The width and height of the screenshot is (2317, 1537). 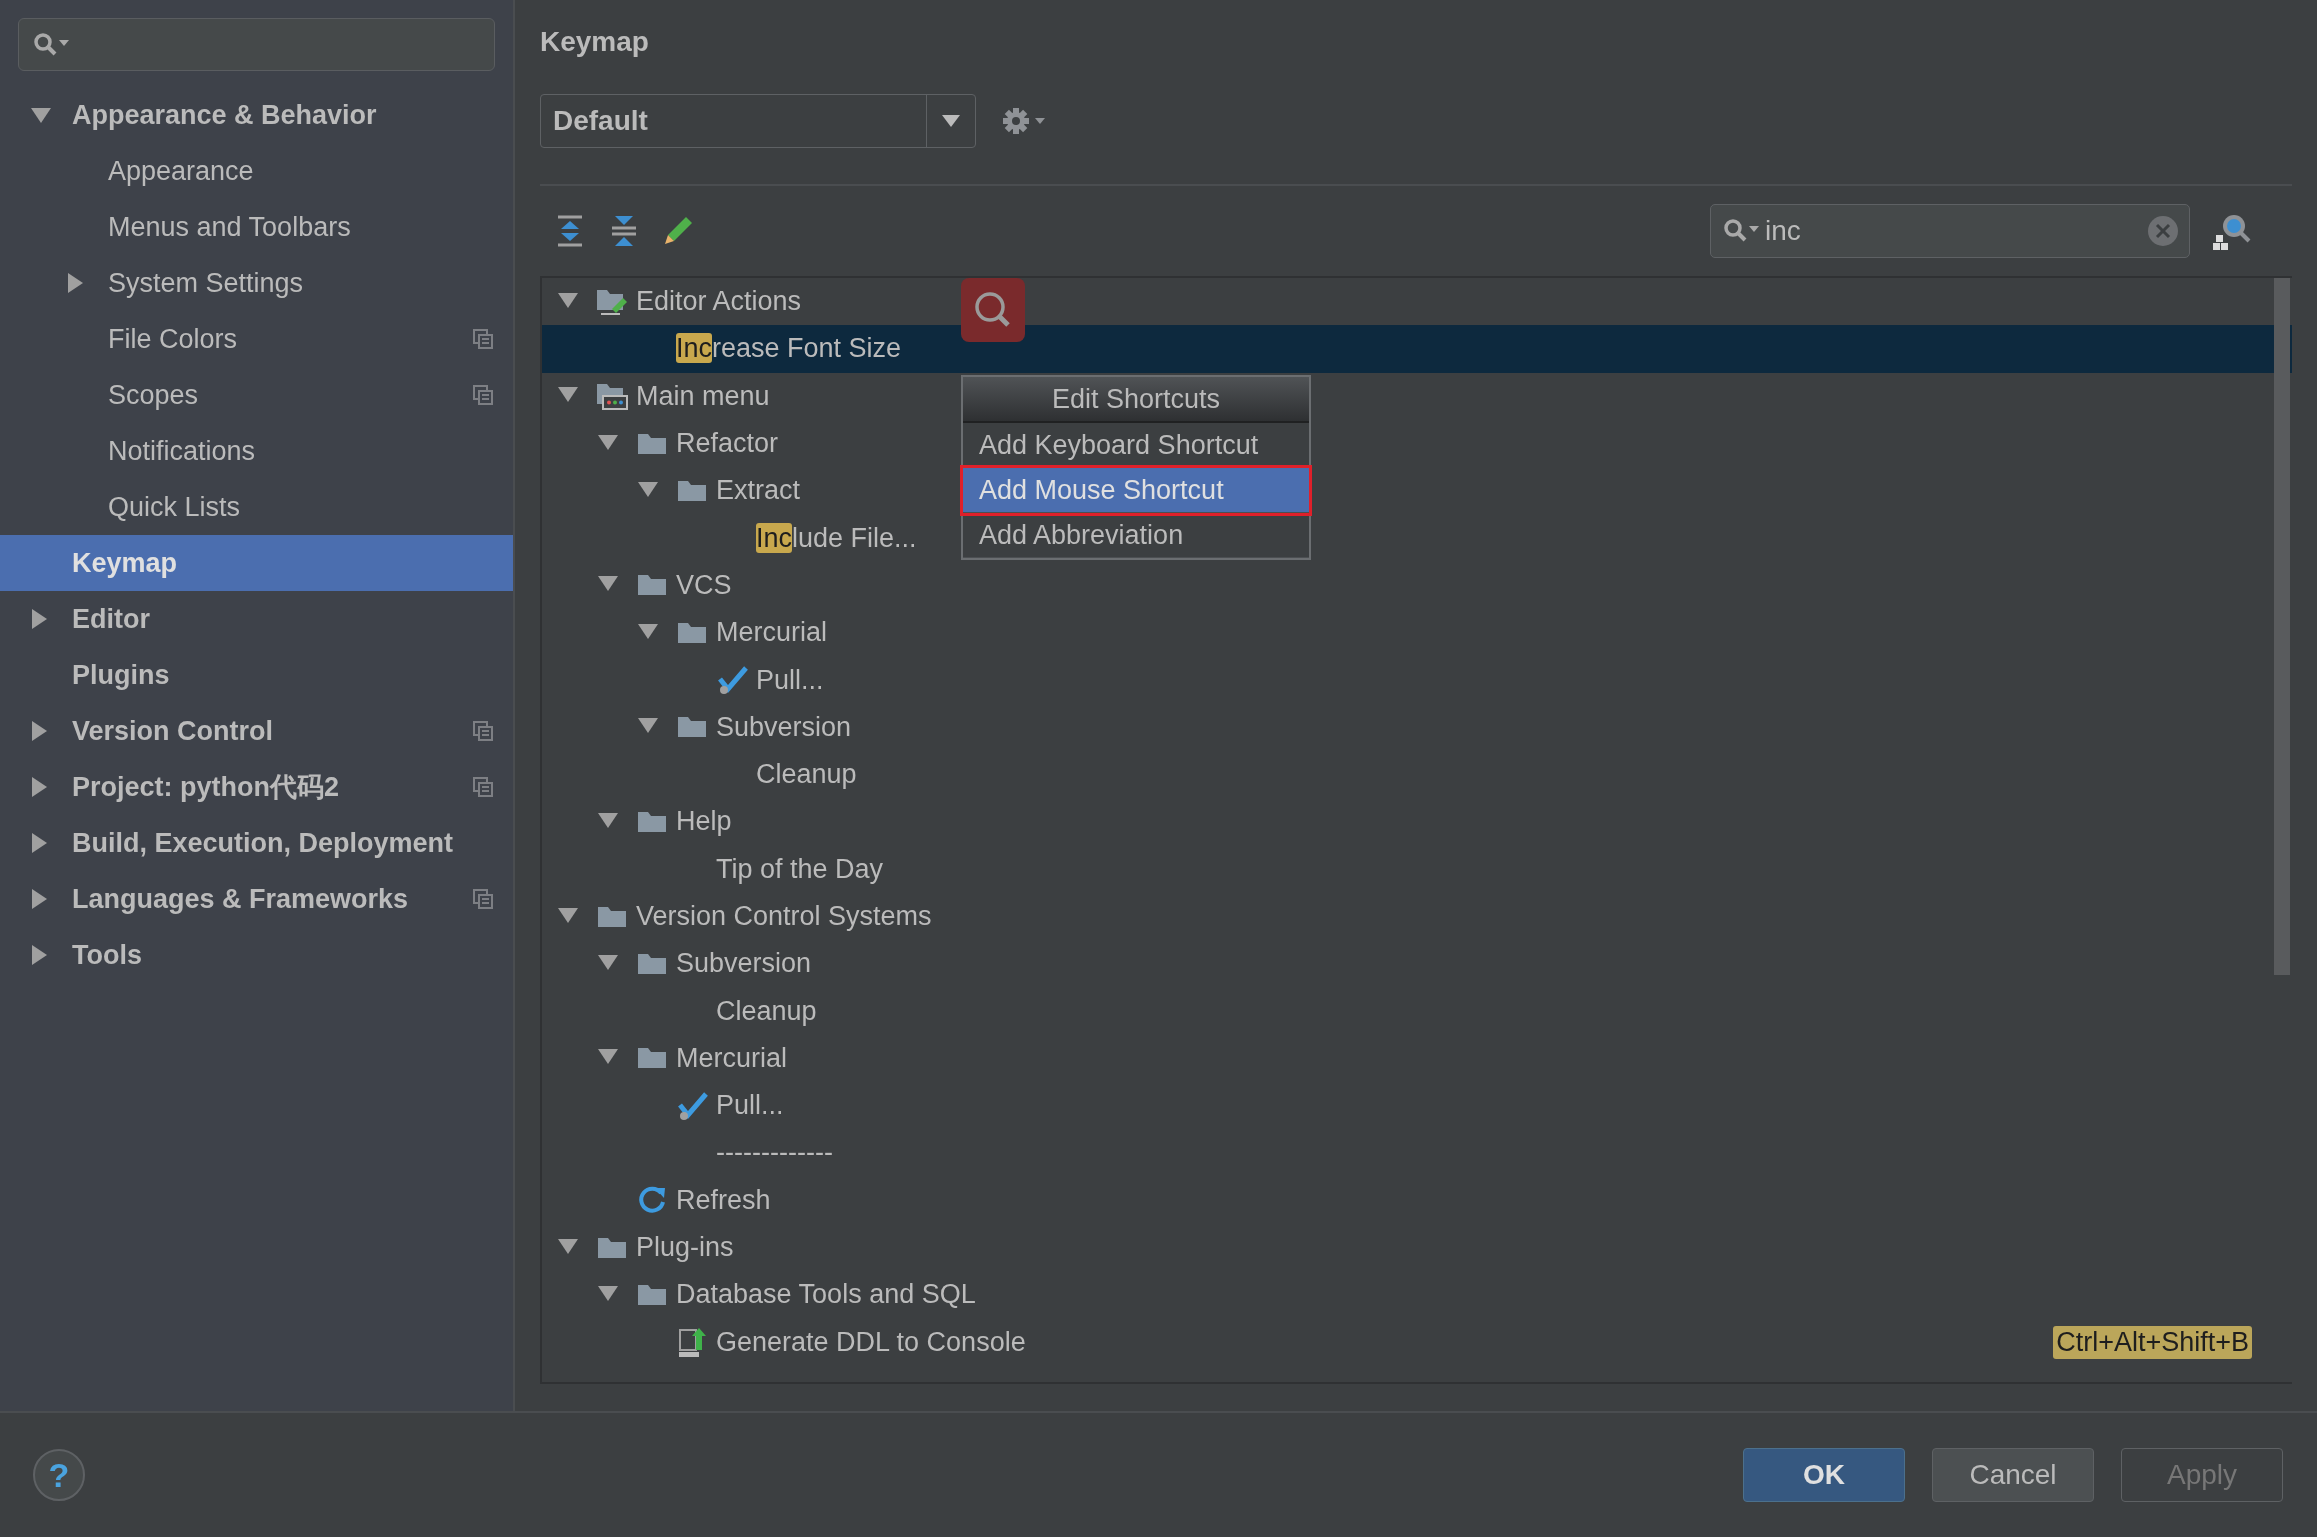 I want to click on sidebar-item: Languages & Frameworks, so click(x=256, y=899).